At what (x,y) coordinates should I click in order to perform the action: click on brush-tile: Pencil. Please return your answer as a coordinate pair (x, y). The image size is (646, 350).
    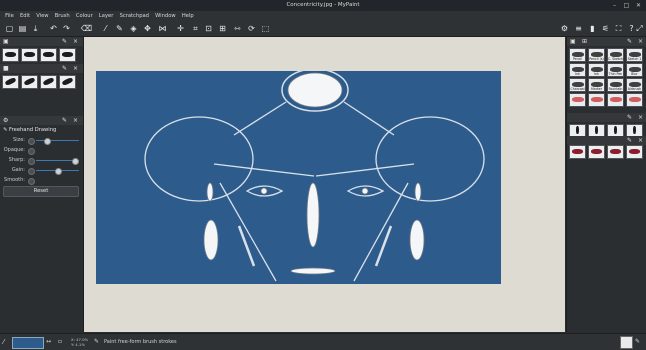
    Looking at the image, I should click on (577, 55).